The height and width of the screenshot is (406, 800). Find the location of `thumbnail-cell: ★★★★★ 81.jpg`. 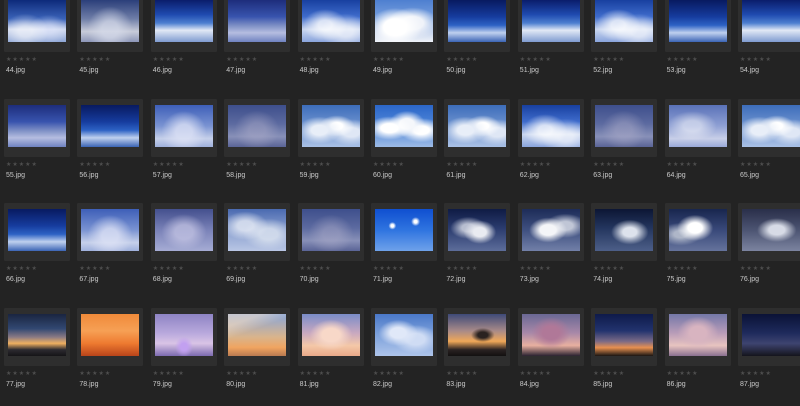

thumbnail-cell: ★★★★★ 81.jpg is located at coordinates (330, 356).